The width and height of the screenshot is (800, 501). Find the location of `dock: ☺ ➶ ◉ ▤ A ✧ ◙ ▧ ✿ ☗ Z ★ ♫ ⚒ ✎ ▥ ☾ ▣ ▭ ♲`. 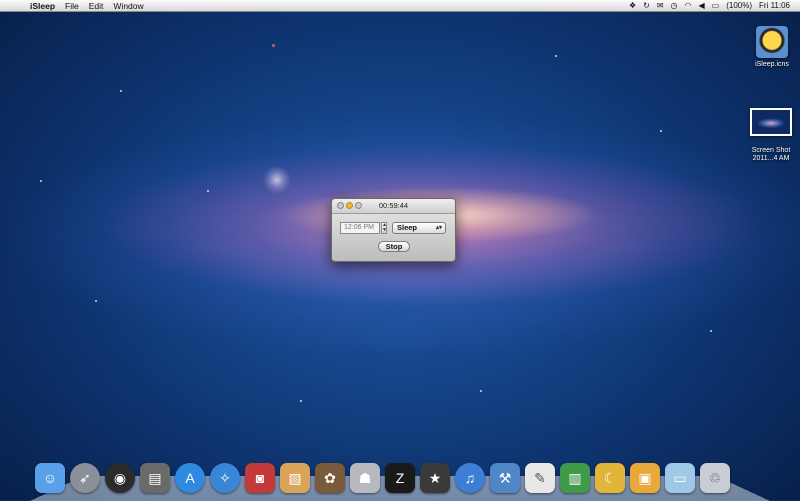

dock: ☺ ➶ ◉ ▤ A ✧ ◙ ▧ ✿ ☗ Z ★ ♫ ⚒ ✎ ▥ ☾ ▣ ▭ ♲ is located at coordinates (405, 474).